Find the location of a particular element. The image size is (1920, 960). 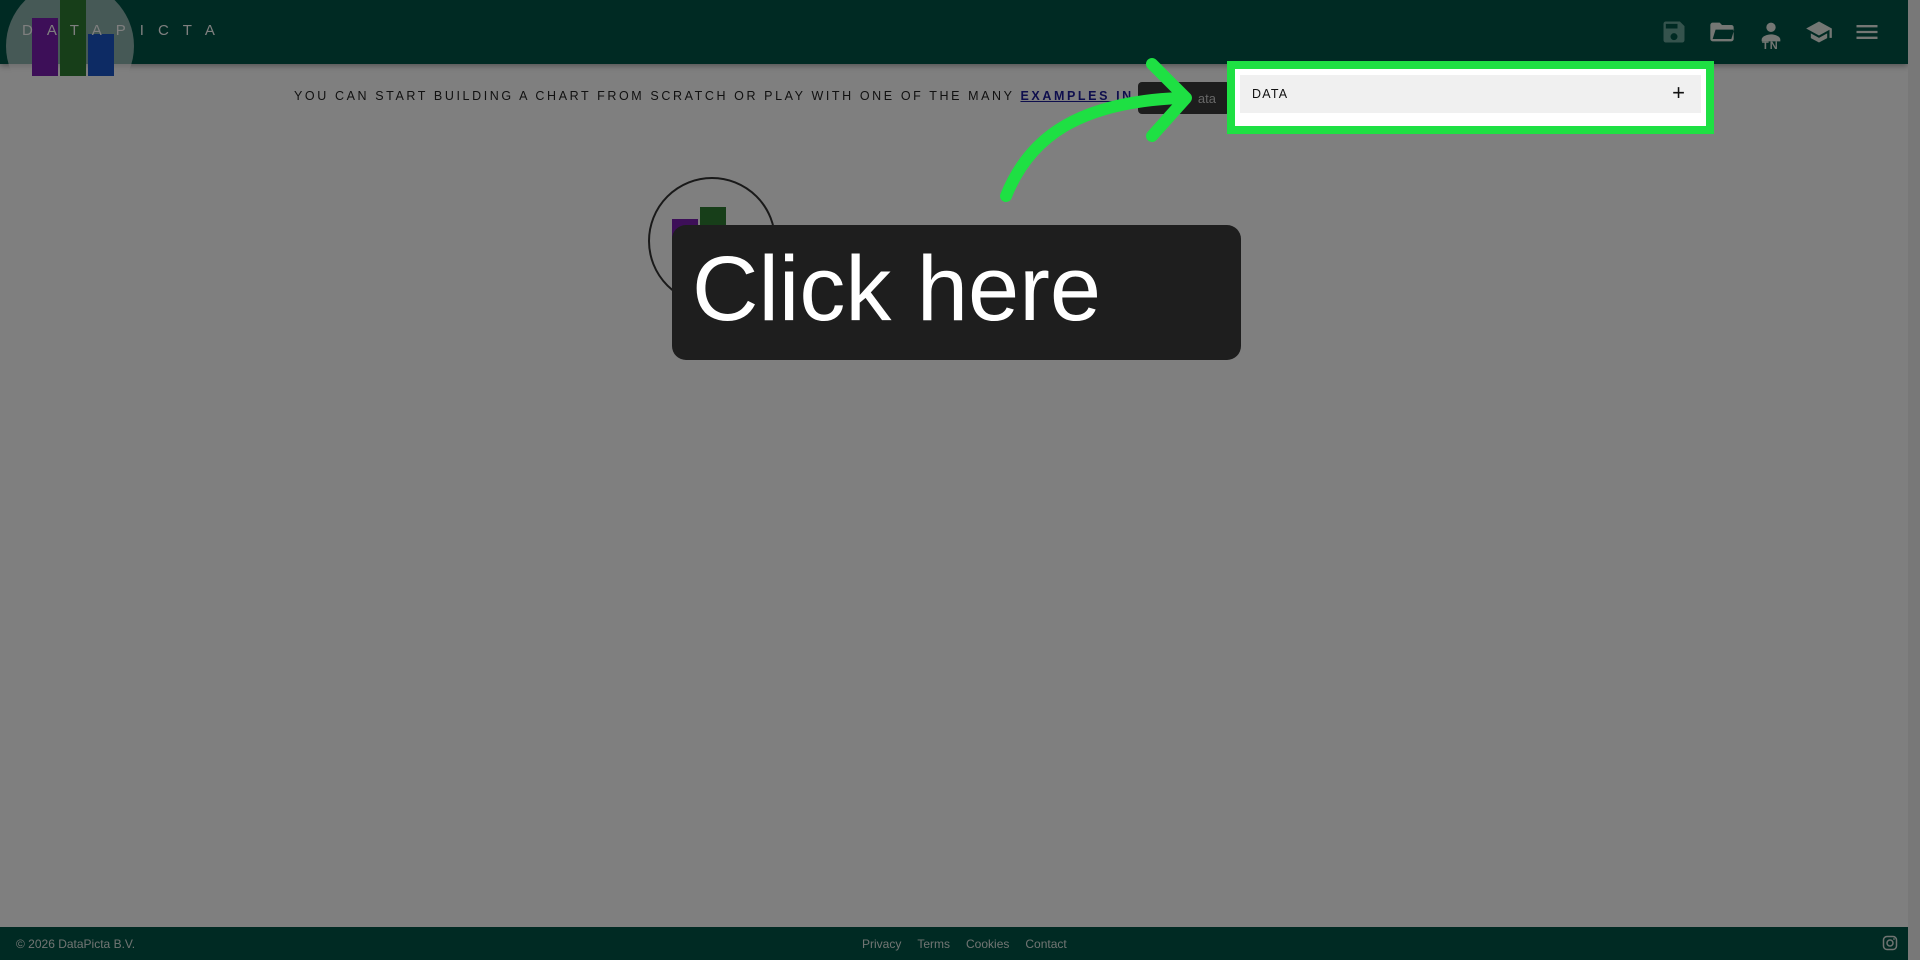

data-panel-header: DATA + is located at coordinates (1470, 94).